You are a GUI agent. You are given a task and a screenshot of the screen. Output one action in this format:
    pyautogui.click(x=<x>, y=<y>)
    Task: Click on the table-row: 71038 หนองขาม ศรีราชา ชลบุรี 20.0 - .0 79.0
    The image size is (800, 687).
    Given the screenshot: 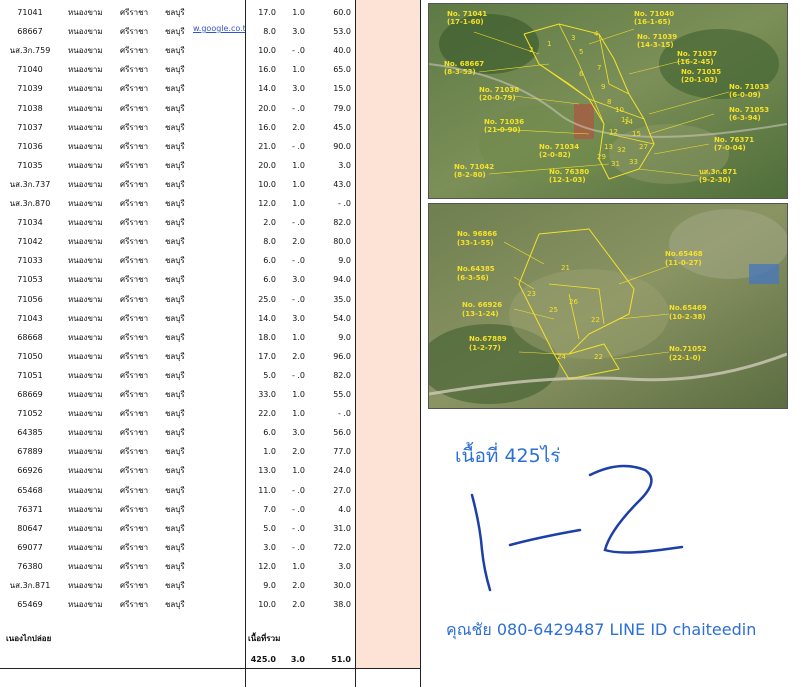 What is the action you would take?
    pyautogui.click(x=180, y=108)
    